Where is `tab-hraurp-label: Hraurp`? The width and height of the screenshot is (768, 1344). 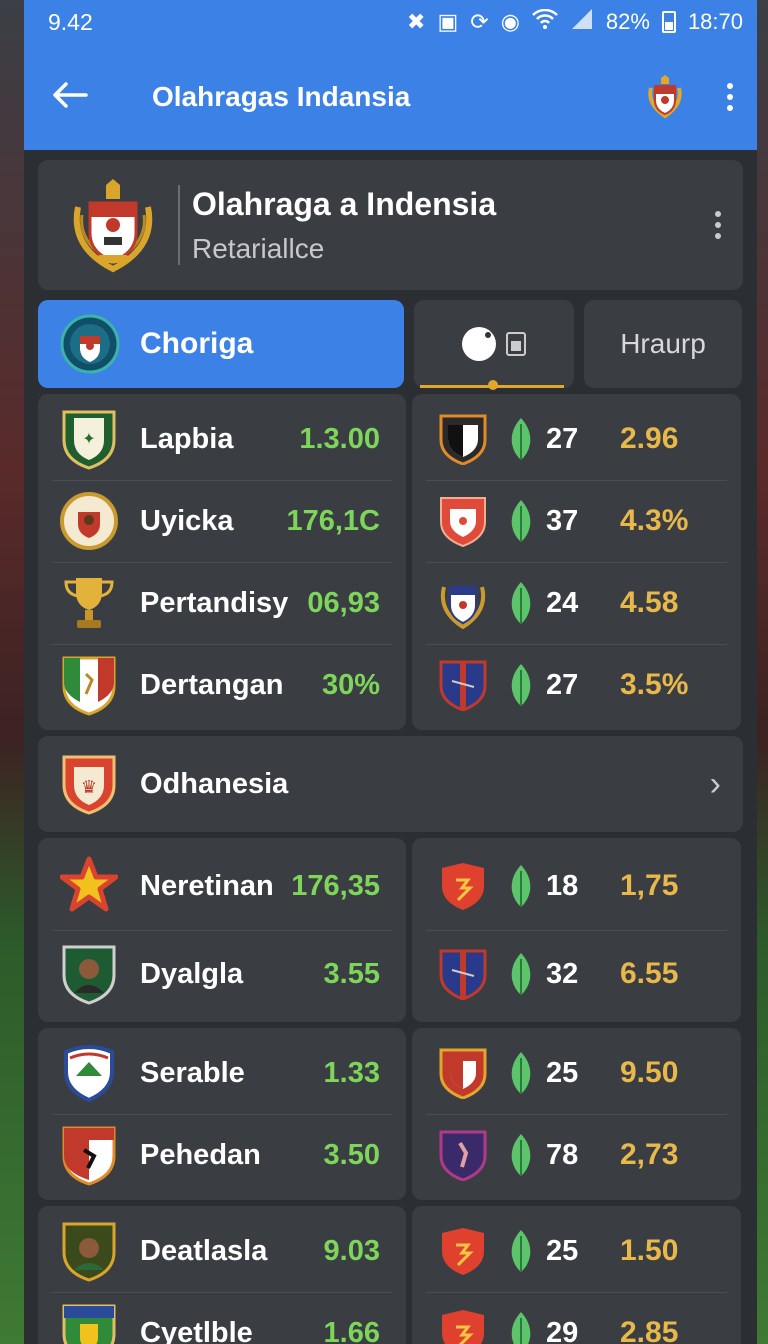
tab-hraurp-label: Hraurp is located at coordinates (663, 343).